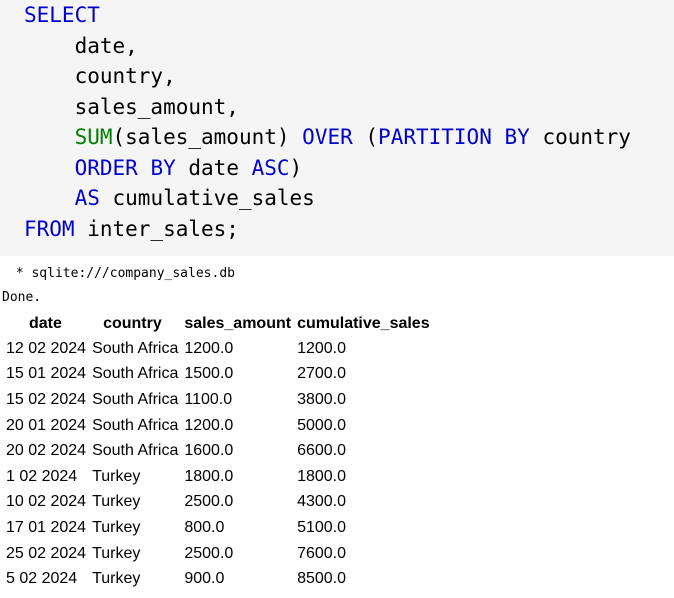  What do you see at coordinates (435, 137) in the screenshot?
I see `sql-keyword: PARTITION` at bounding box center [435, 137].